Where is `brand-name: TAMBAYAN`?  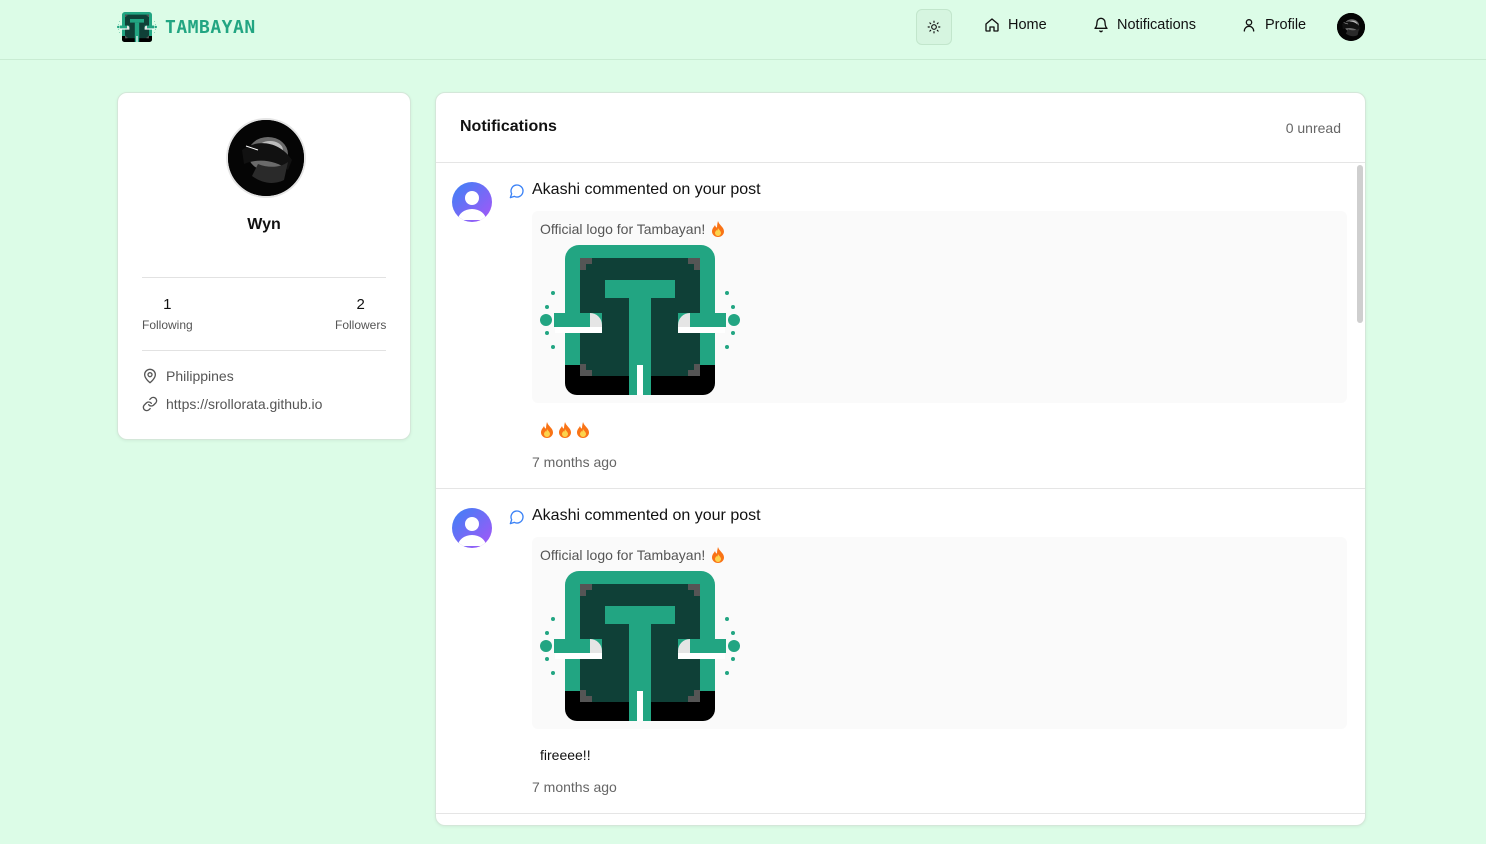
brand-name: TAMBAYAN is located at coordinates (210, 27).